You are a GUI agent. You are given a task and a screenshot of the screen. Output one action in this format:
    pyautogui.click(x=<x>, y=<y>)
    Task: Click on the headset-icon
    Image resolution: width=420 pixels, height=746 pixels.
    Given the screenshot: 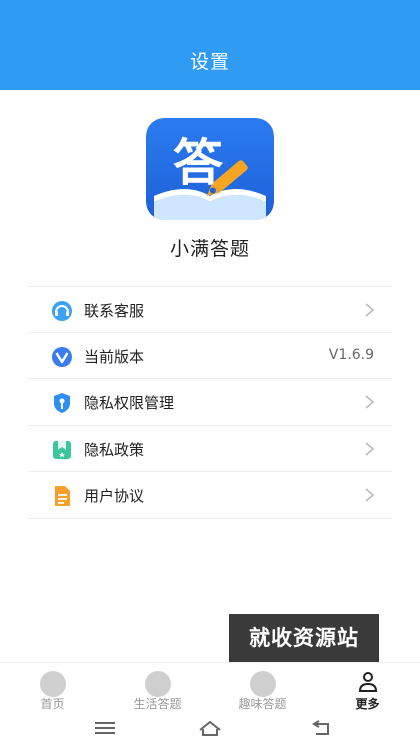 What is the action you would take?
    pyautogui.click(x=62, y=311)
    